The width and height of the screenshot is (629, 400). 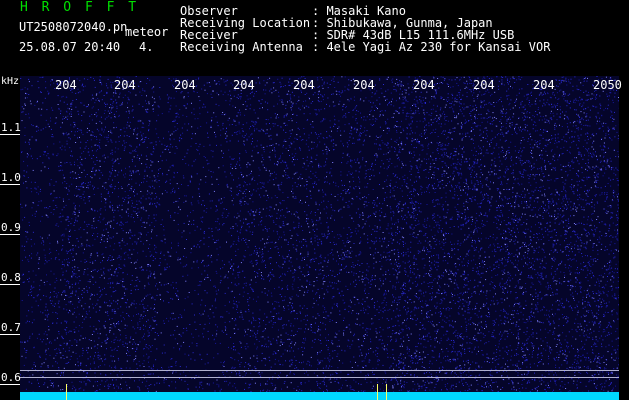 I want to click on guide-line-lower, so click(x=319, y=377).